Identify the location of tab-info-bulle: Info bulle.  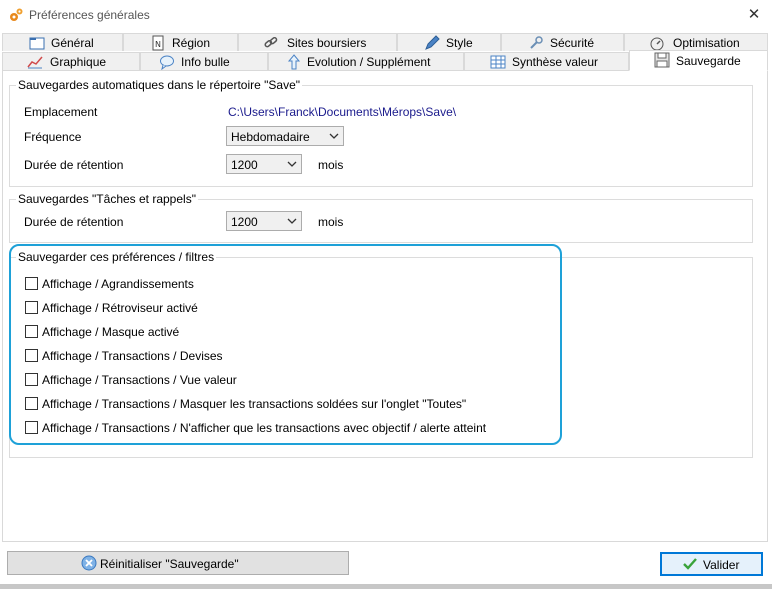
(204, 61).